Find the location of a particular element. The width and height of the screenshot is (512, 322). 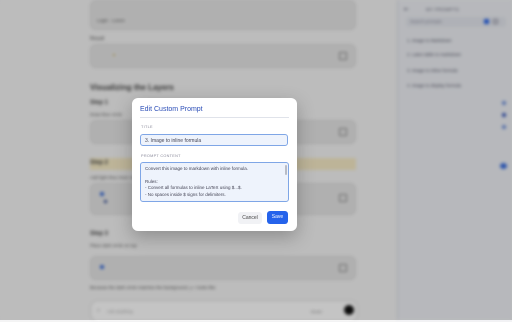

textarea-scrollbar is located at coordinates (286, 170).